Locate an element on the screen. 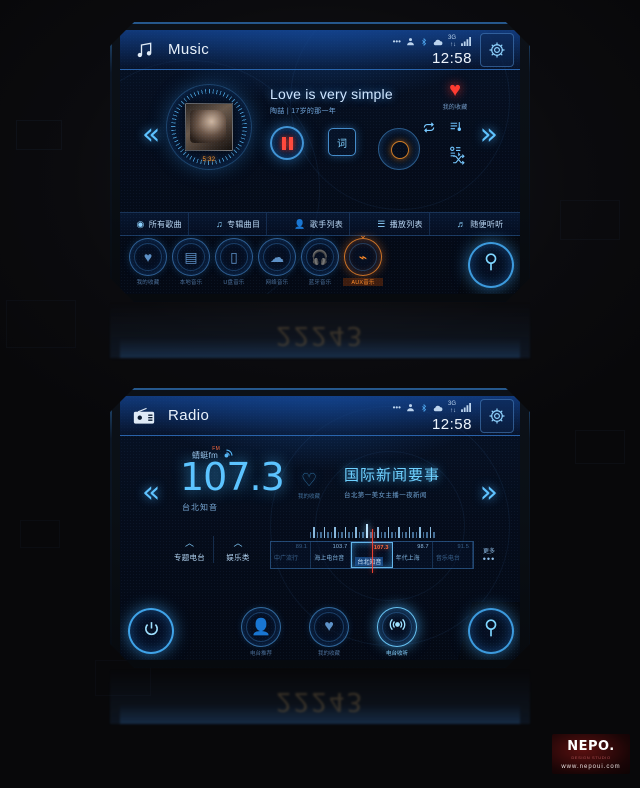 Image resolution: width=640 pixels, height=788 pixels. tab-artists: 👤 歌手列表 is located at coordinates (319, 224).